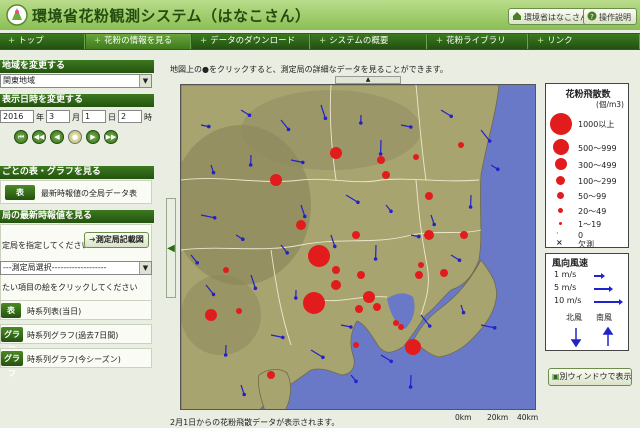 Image resolution: width=640 pixels, height=428 pixels. I want to click on current-time-icon: ●, so click(75, 137).